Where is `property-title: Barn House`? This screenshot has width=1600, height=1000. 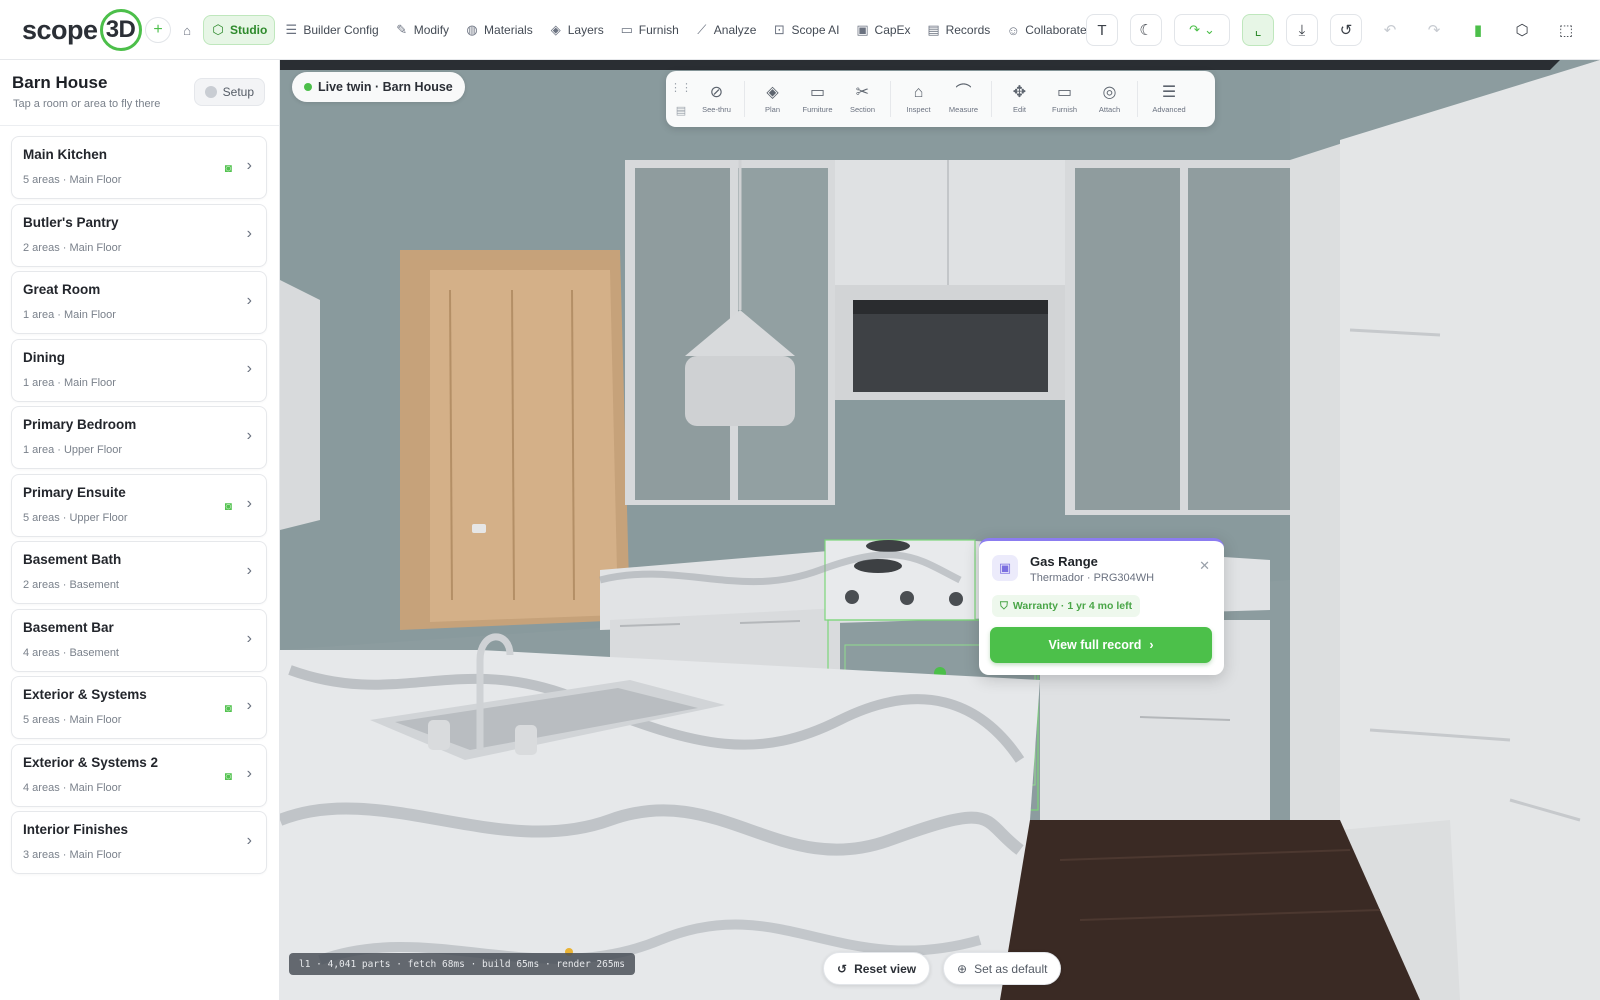 property-title: Barn House is located at coordinates (60, 82).